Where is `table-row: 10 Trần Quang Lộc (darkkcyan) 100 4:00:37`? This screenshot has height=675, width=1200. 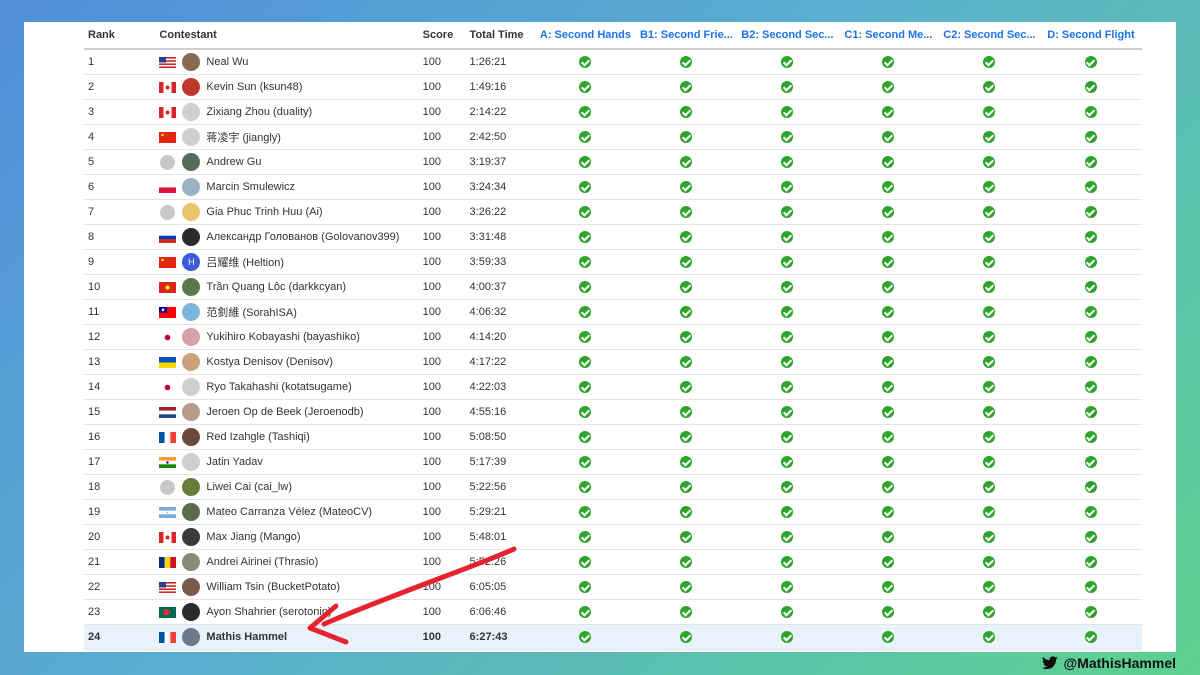 table-row: 10 Trần Quang Lộc (darkkcyan) 100 4:00:37 is located at coordinates (613, 287).